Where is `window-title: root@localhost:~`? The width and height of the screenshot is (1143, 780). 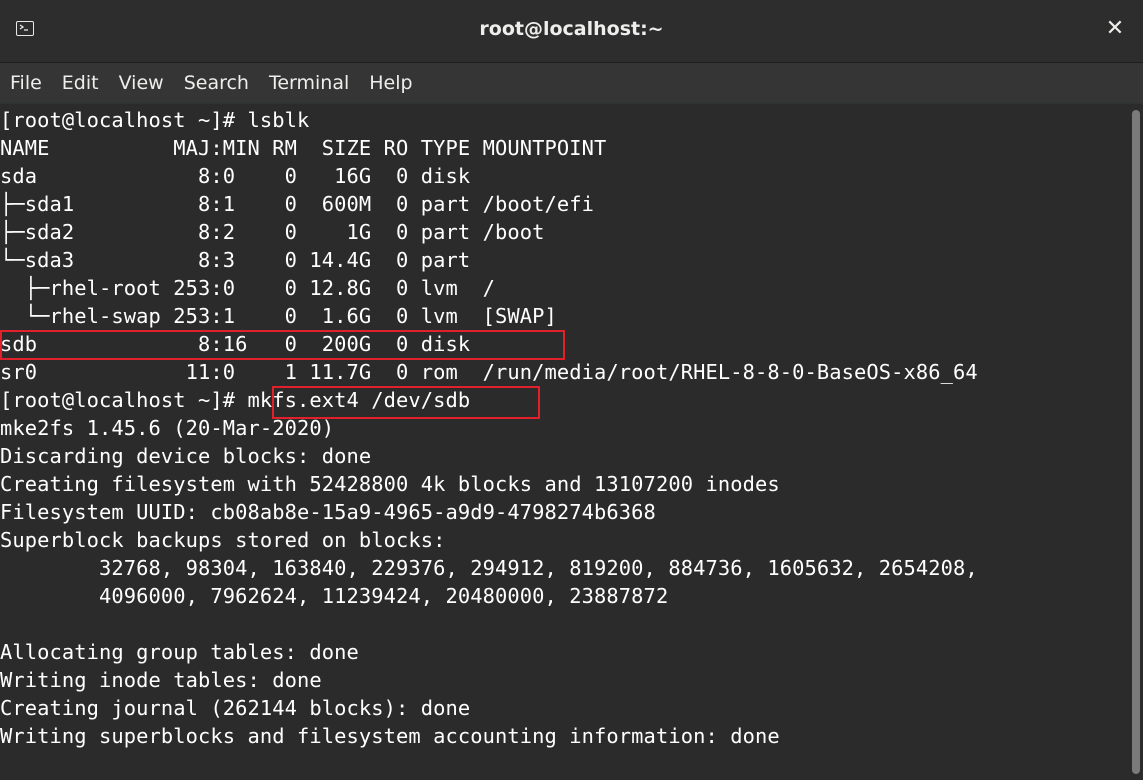 window-title: root@localhost:~ is located at coordinates (571, 29).